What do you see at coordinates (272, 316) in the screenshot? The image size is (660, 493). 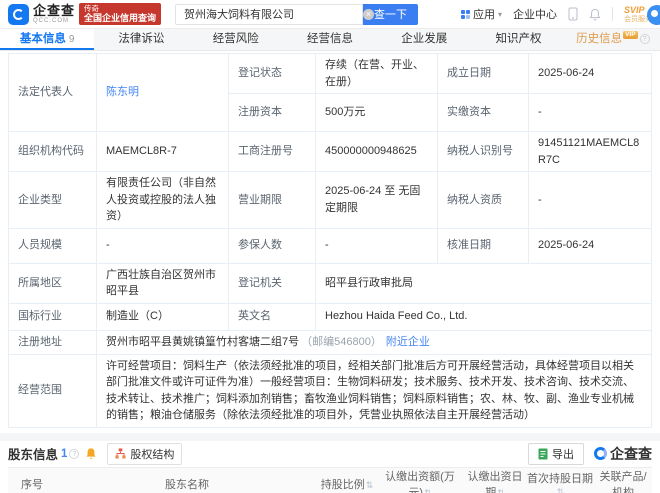 I see `en-name-label: 英文名` at bounding box center [272, 316].